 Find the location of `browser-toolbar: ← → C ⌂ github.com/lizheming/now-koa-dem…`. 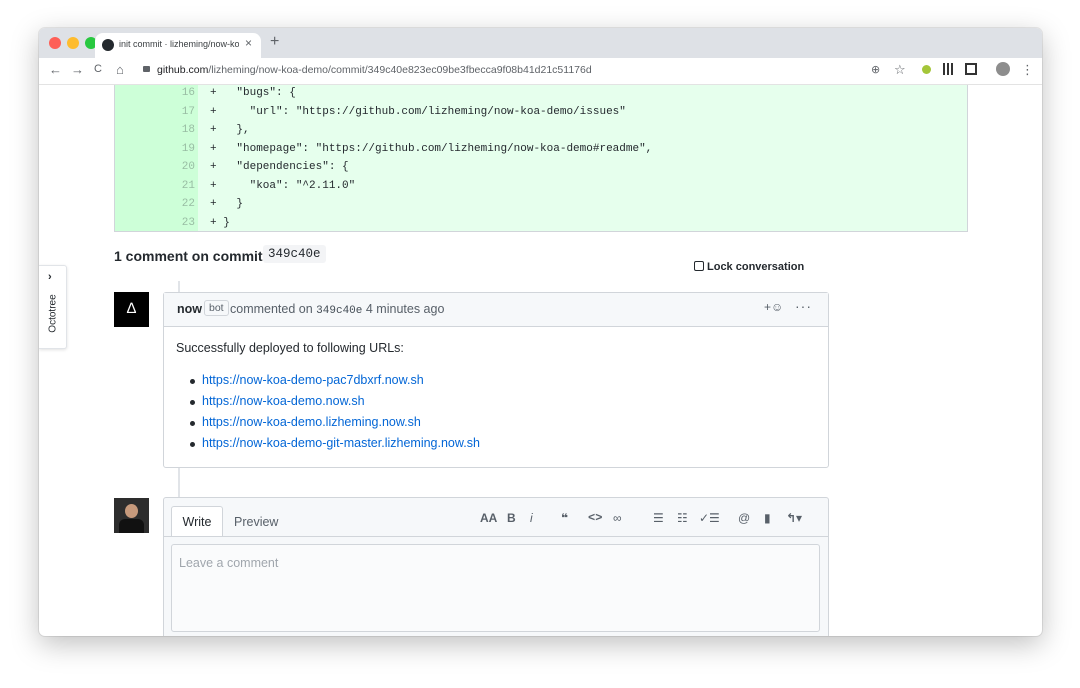

browser-toolbar: ← → C ⌂ github.com/lizheming/now-koa-dem… is located at coordinates (540, 71).